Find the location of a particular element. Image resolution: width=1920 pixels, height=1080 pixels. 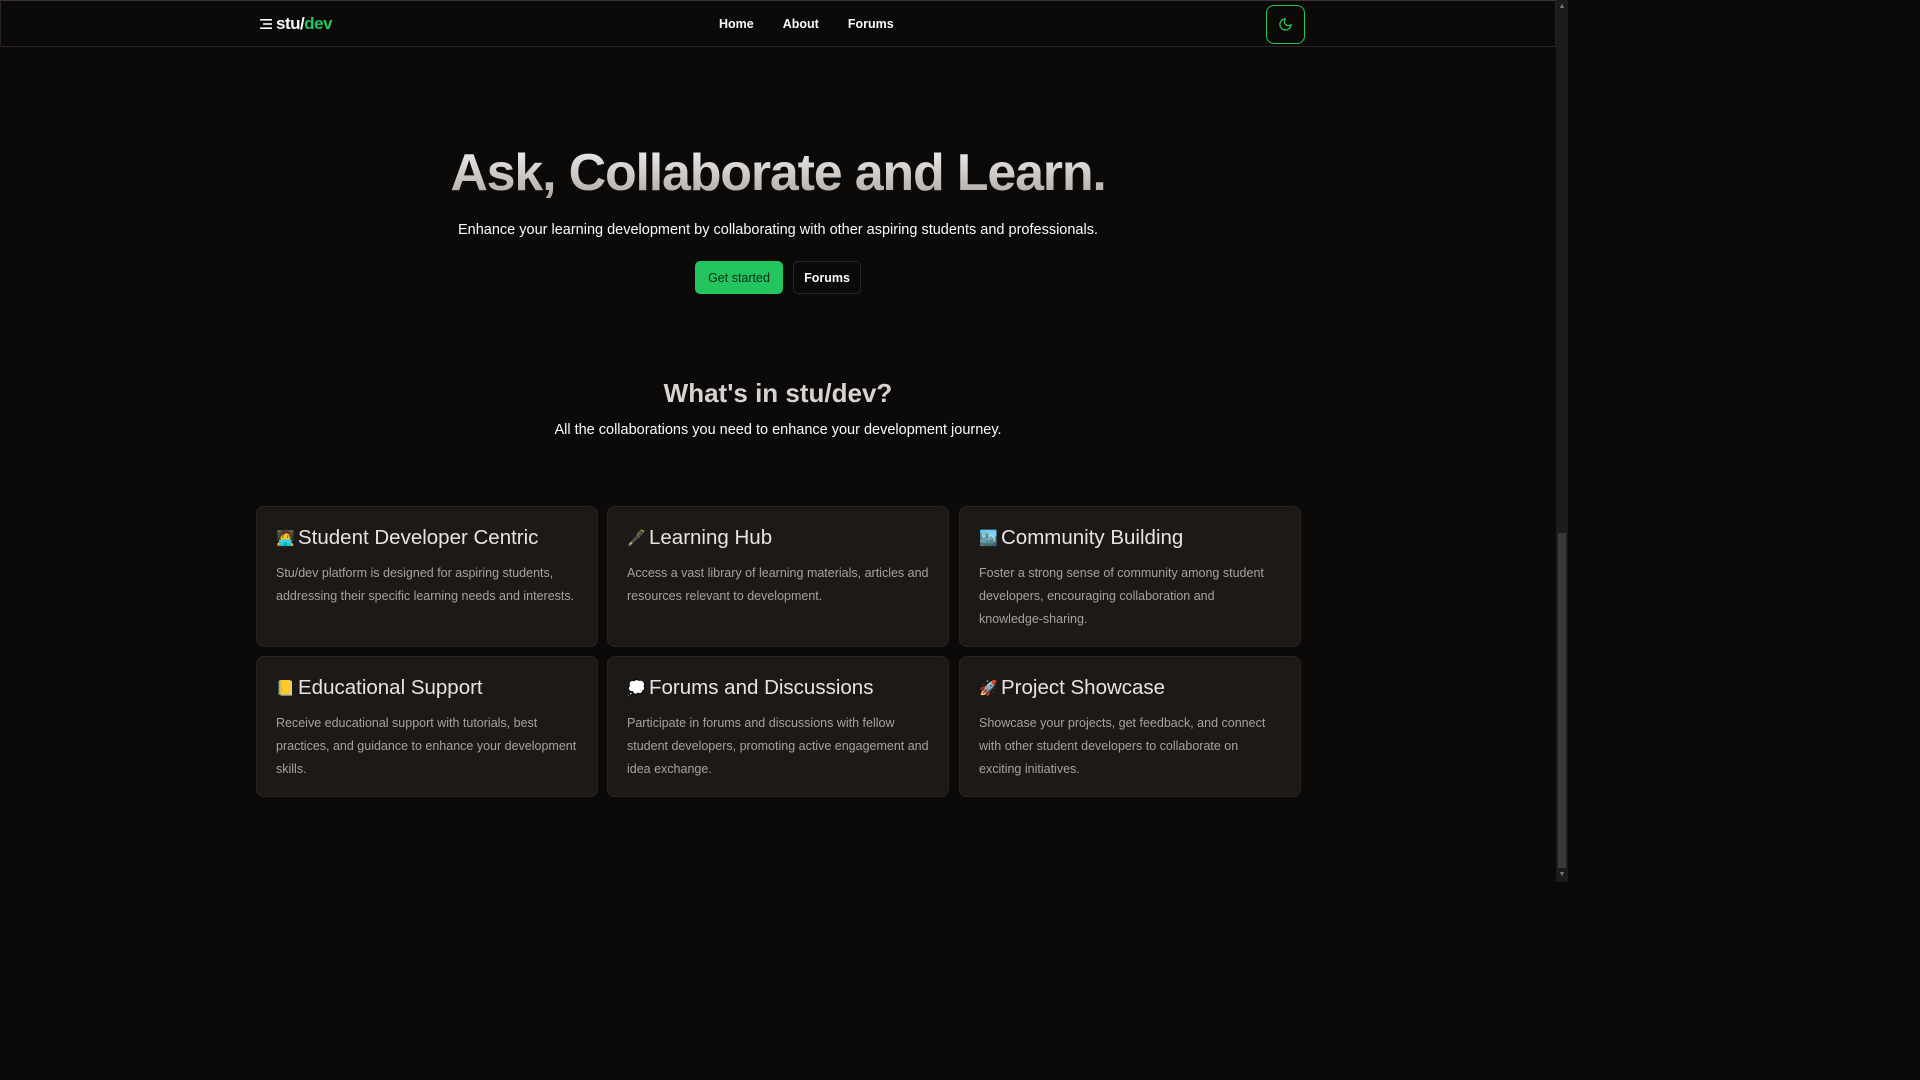

brand-name: stu/dev is located at coordinates (304, 24).